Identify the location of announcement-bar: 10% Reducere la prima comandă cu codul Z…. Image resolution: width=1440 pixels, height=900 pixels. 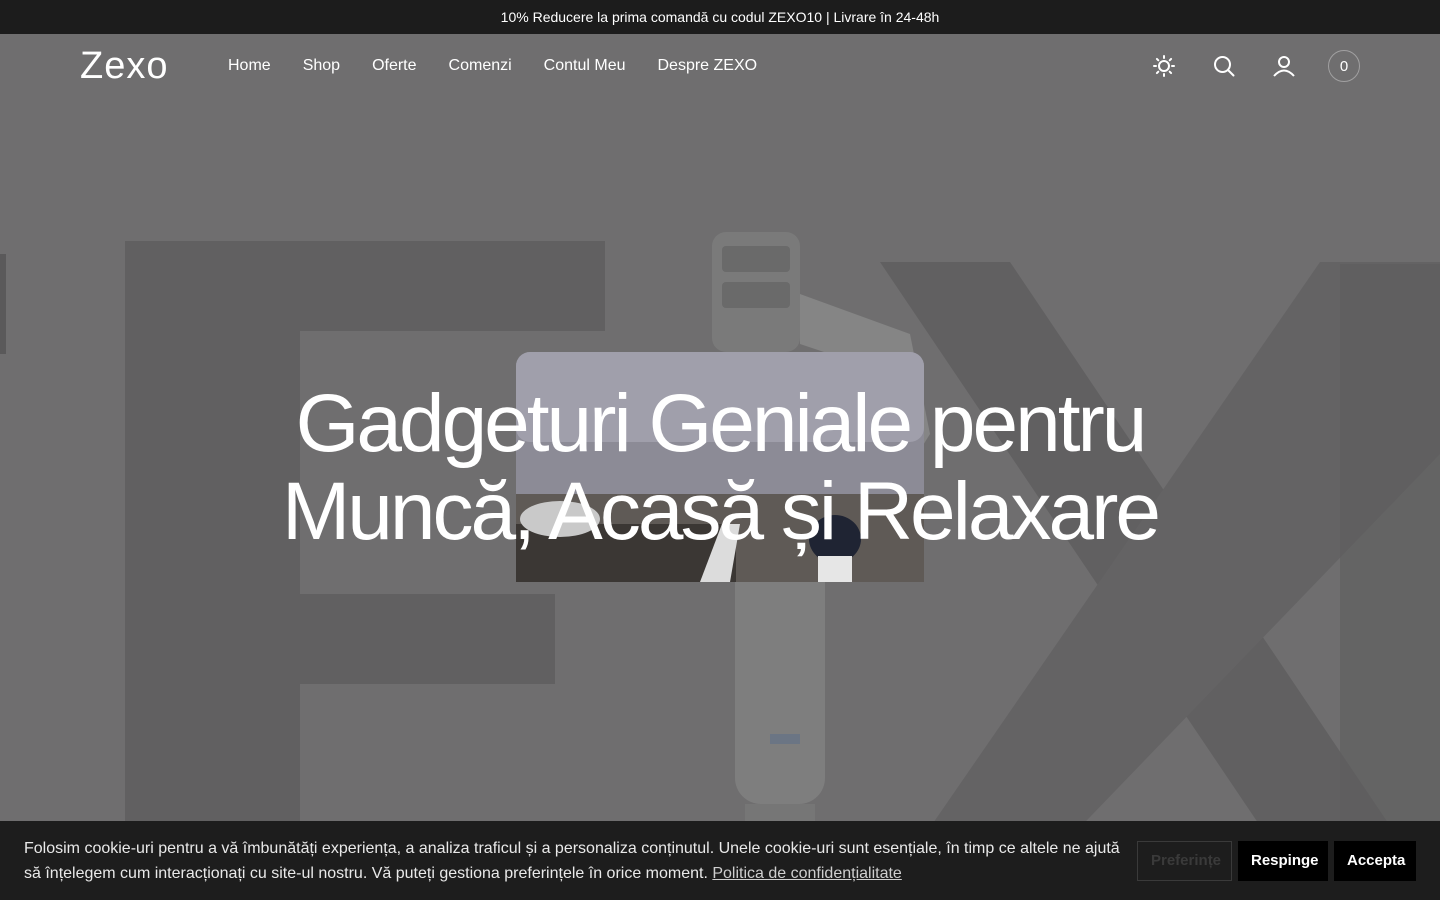
(720, 17).